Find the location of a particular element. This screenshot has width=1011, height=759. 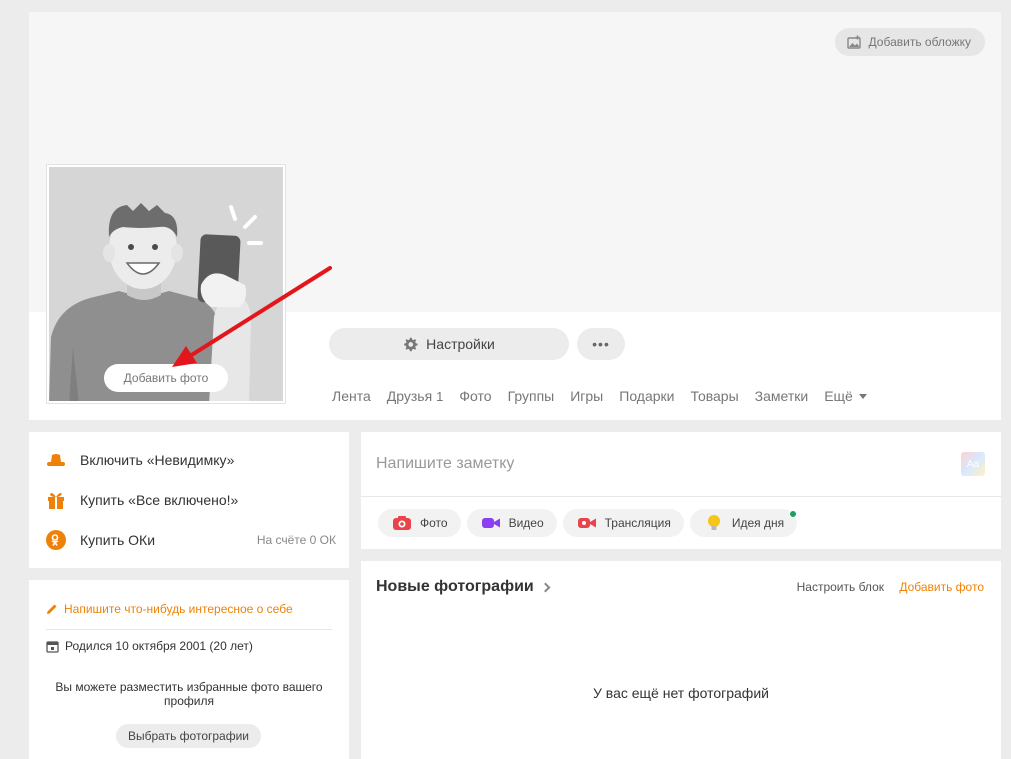

invisible-mode-label: Включить «Невидимку» is located at coordinates (157, 460).